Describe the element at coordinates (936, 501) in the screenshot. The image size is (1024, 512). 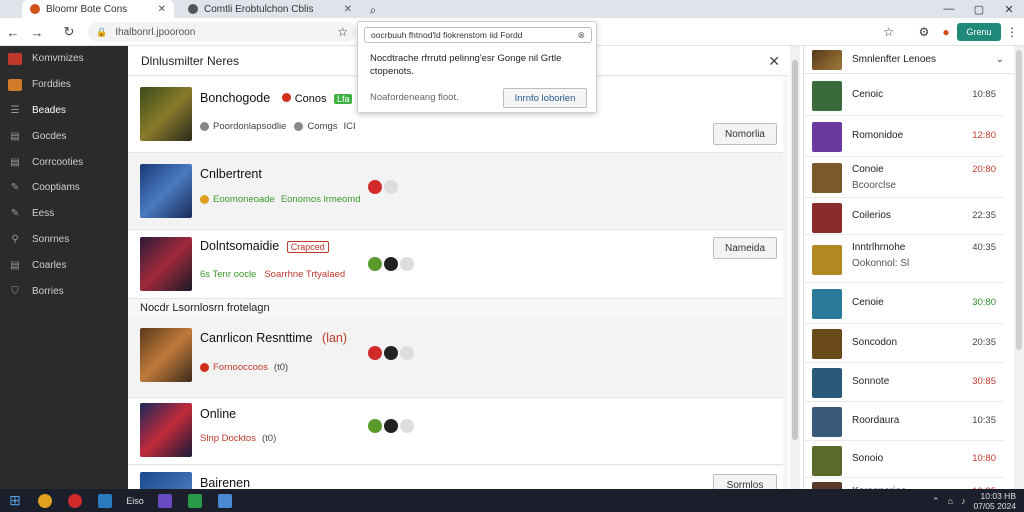
I see `chevron-up-icon: ⌃` at that location.